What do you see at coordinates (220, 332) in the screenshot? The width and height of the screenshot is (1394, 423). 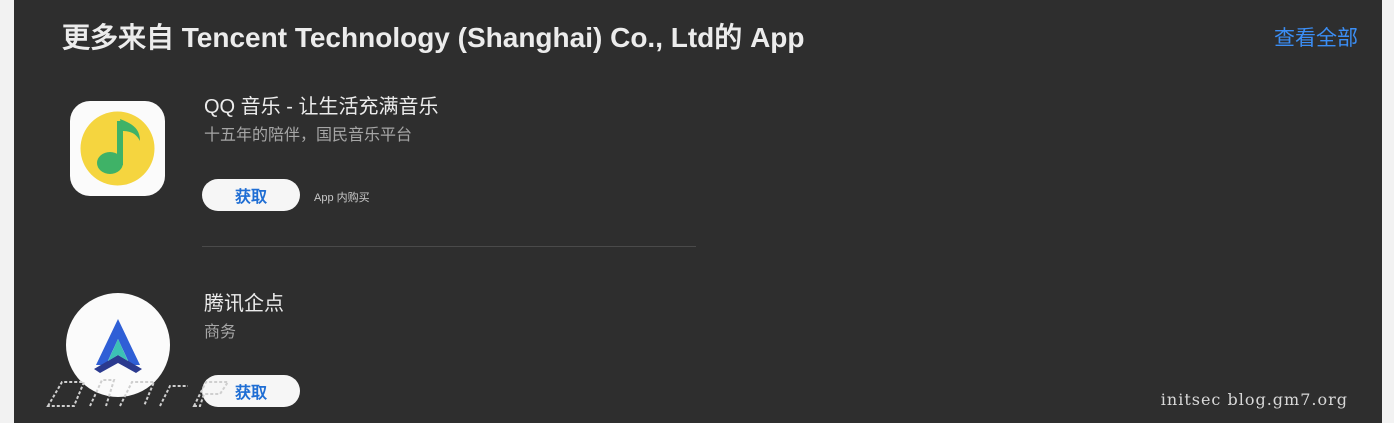 I see `app-subtitle: 商务` at bounding box center [220, 332].